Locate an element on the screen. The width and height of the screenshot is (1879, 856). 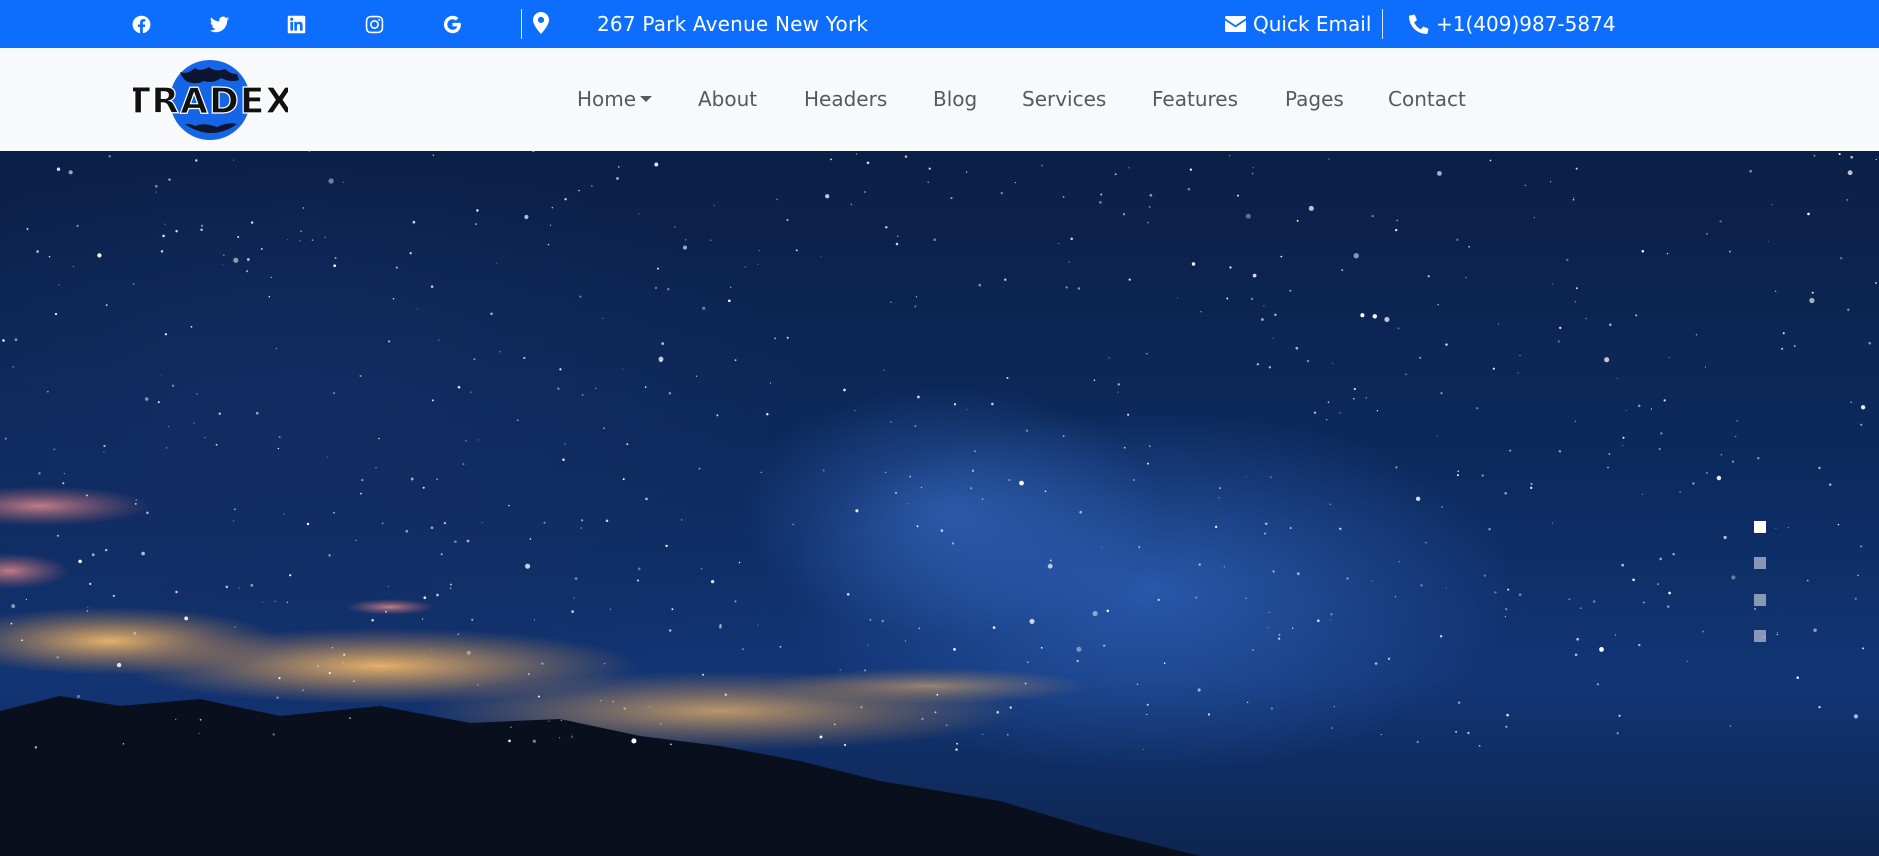
linkedin-link is located at coordinates (296, 24).